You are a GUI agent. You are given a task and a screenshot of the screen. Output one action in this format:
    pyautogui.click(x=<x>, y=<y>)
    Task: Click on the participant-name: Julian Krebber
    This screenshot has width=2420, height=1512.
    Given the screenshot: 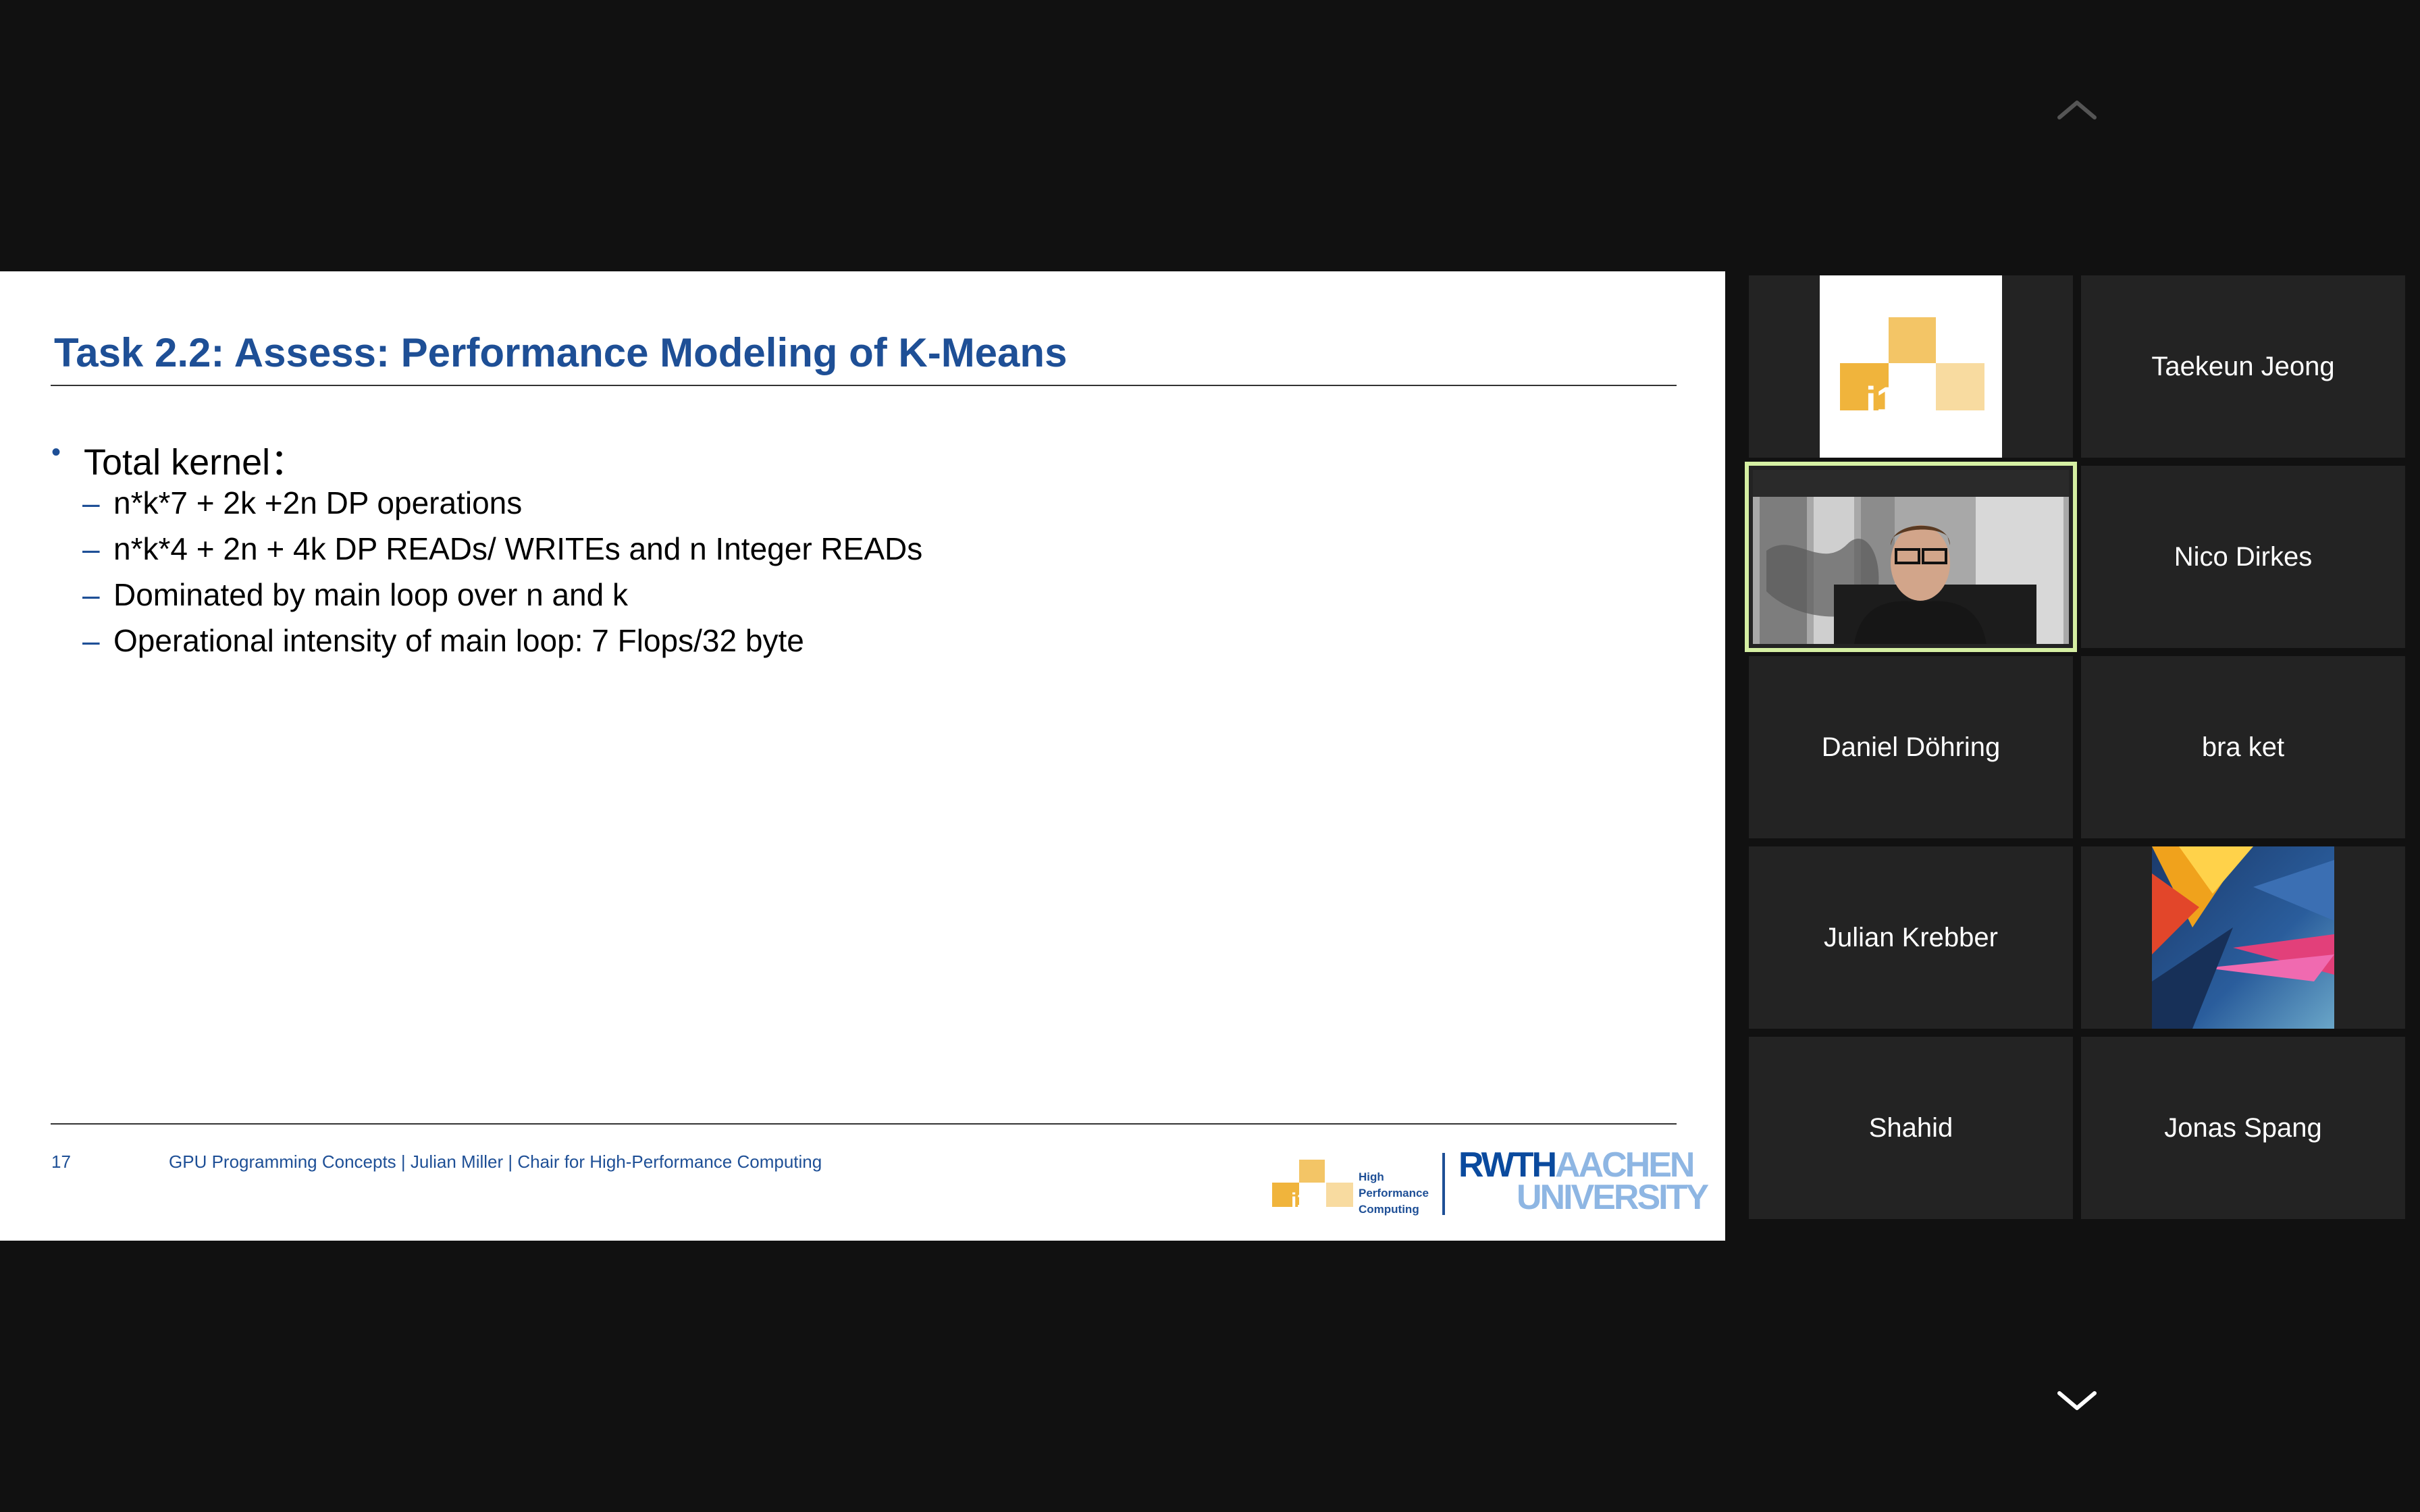 What is the action you would take?
    pyautogui.click(x=1911, y=937)
    